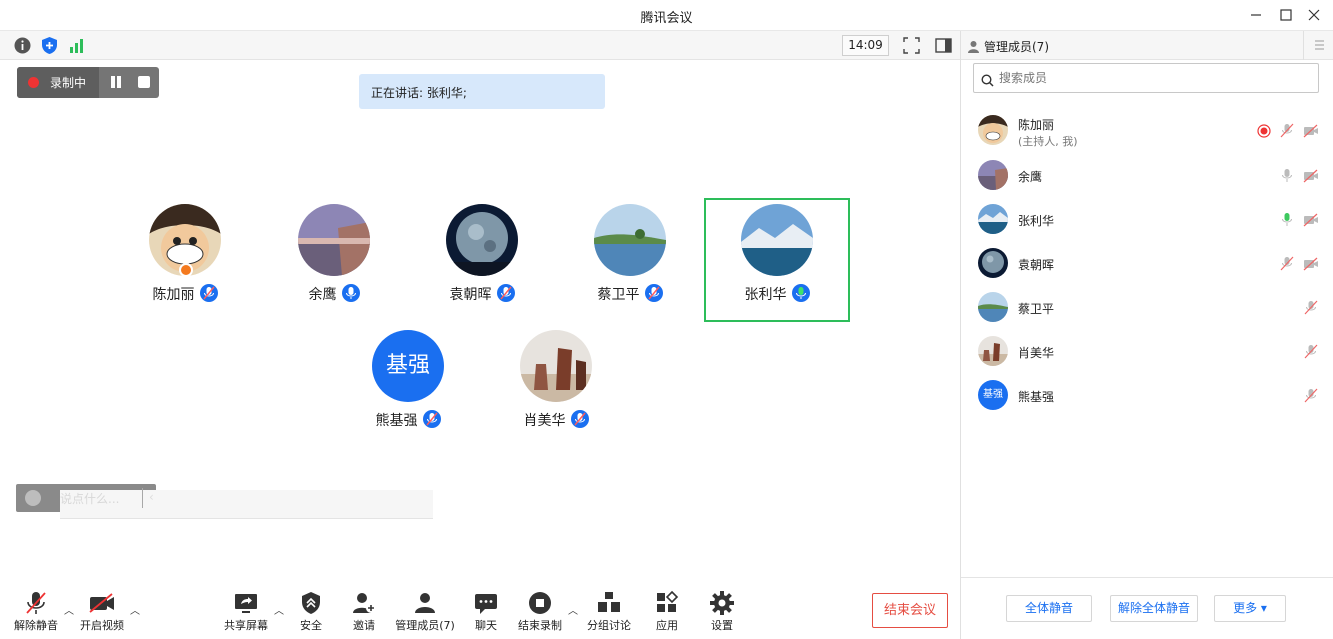 This screenshot has width=1333, height=639. Describe the element at coordinates (1287, 221) in the screenshot. I see `mic-speaking-icon` at that location.